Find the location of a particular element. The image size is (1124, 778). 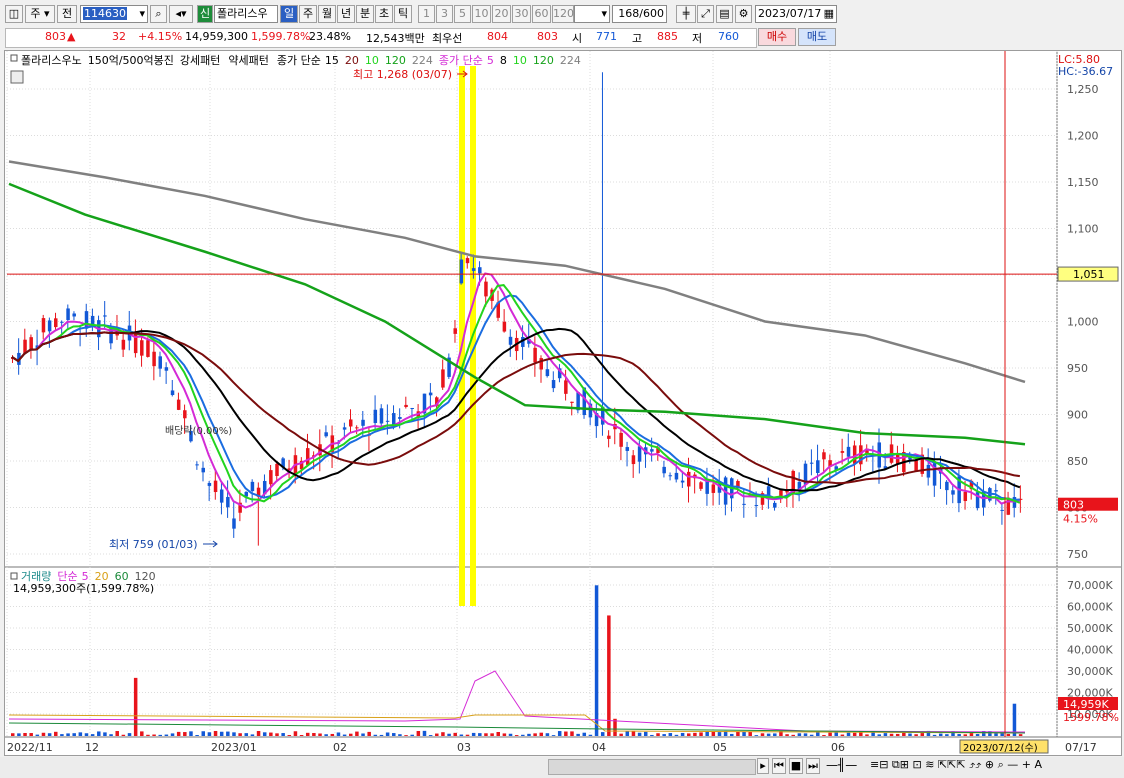

period-button: 년 is located at coordinates (346, 14).